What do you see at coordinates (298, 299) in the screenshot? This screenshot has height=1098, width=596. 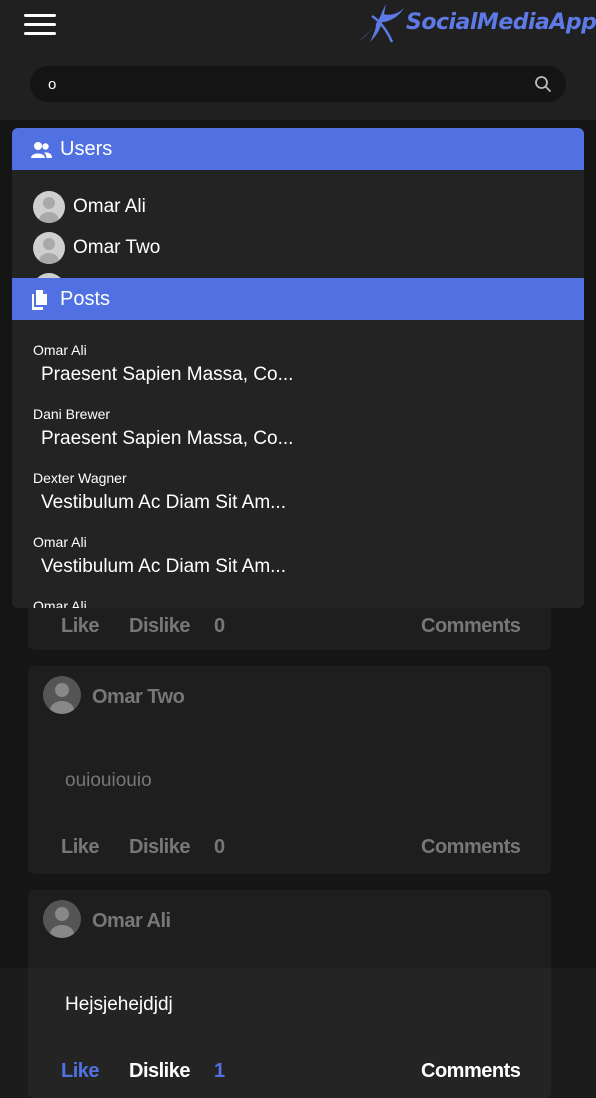 I see `posts-section-header: Posts` at bounding box center [298, 299].